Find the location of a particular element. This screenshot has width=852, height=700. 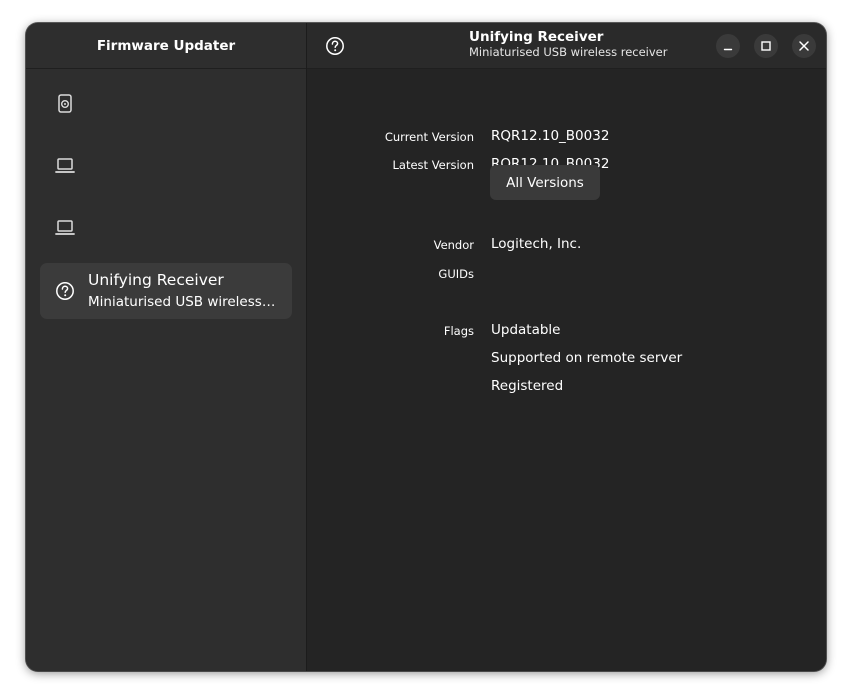

sidebar-header: Firmware Updater is located at coordinates (166, 46).